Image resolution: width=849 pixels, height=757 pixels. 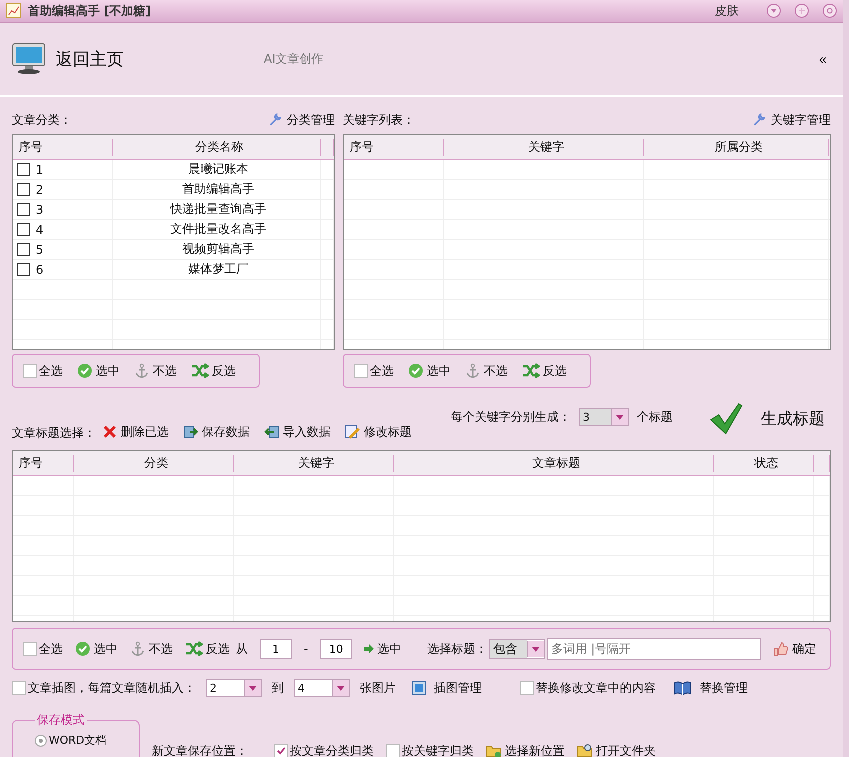 I want to click on count-dropdown: 3, so click(x=604, y=417).